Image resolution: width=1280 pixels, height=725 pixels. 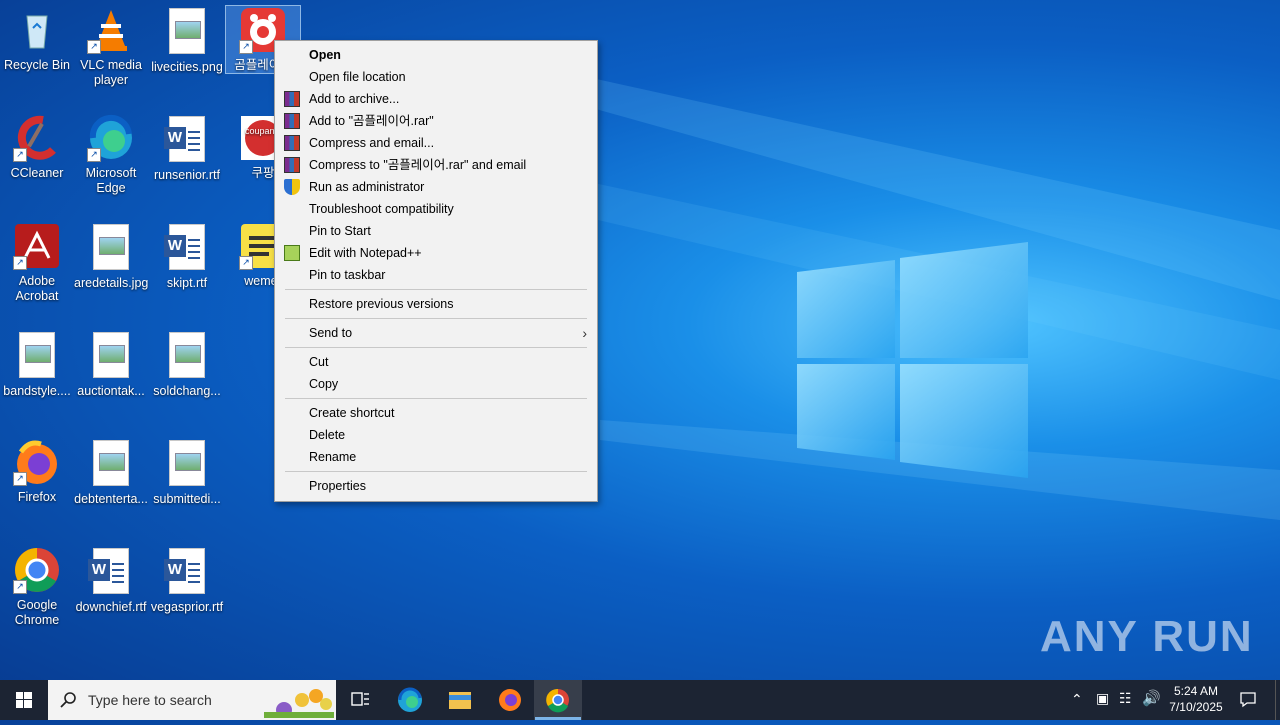 What do you see at coordinates (1151, 698) in the screenshot?
I see `tray-volume-icon: 🔊` at bounding box center [1151, 698].